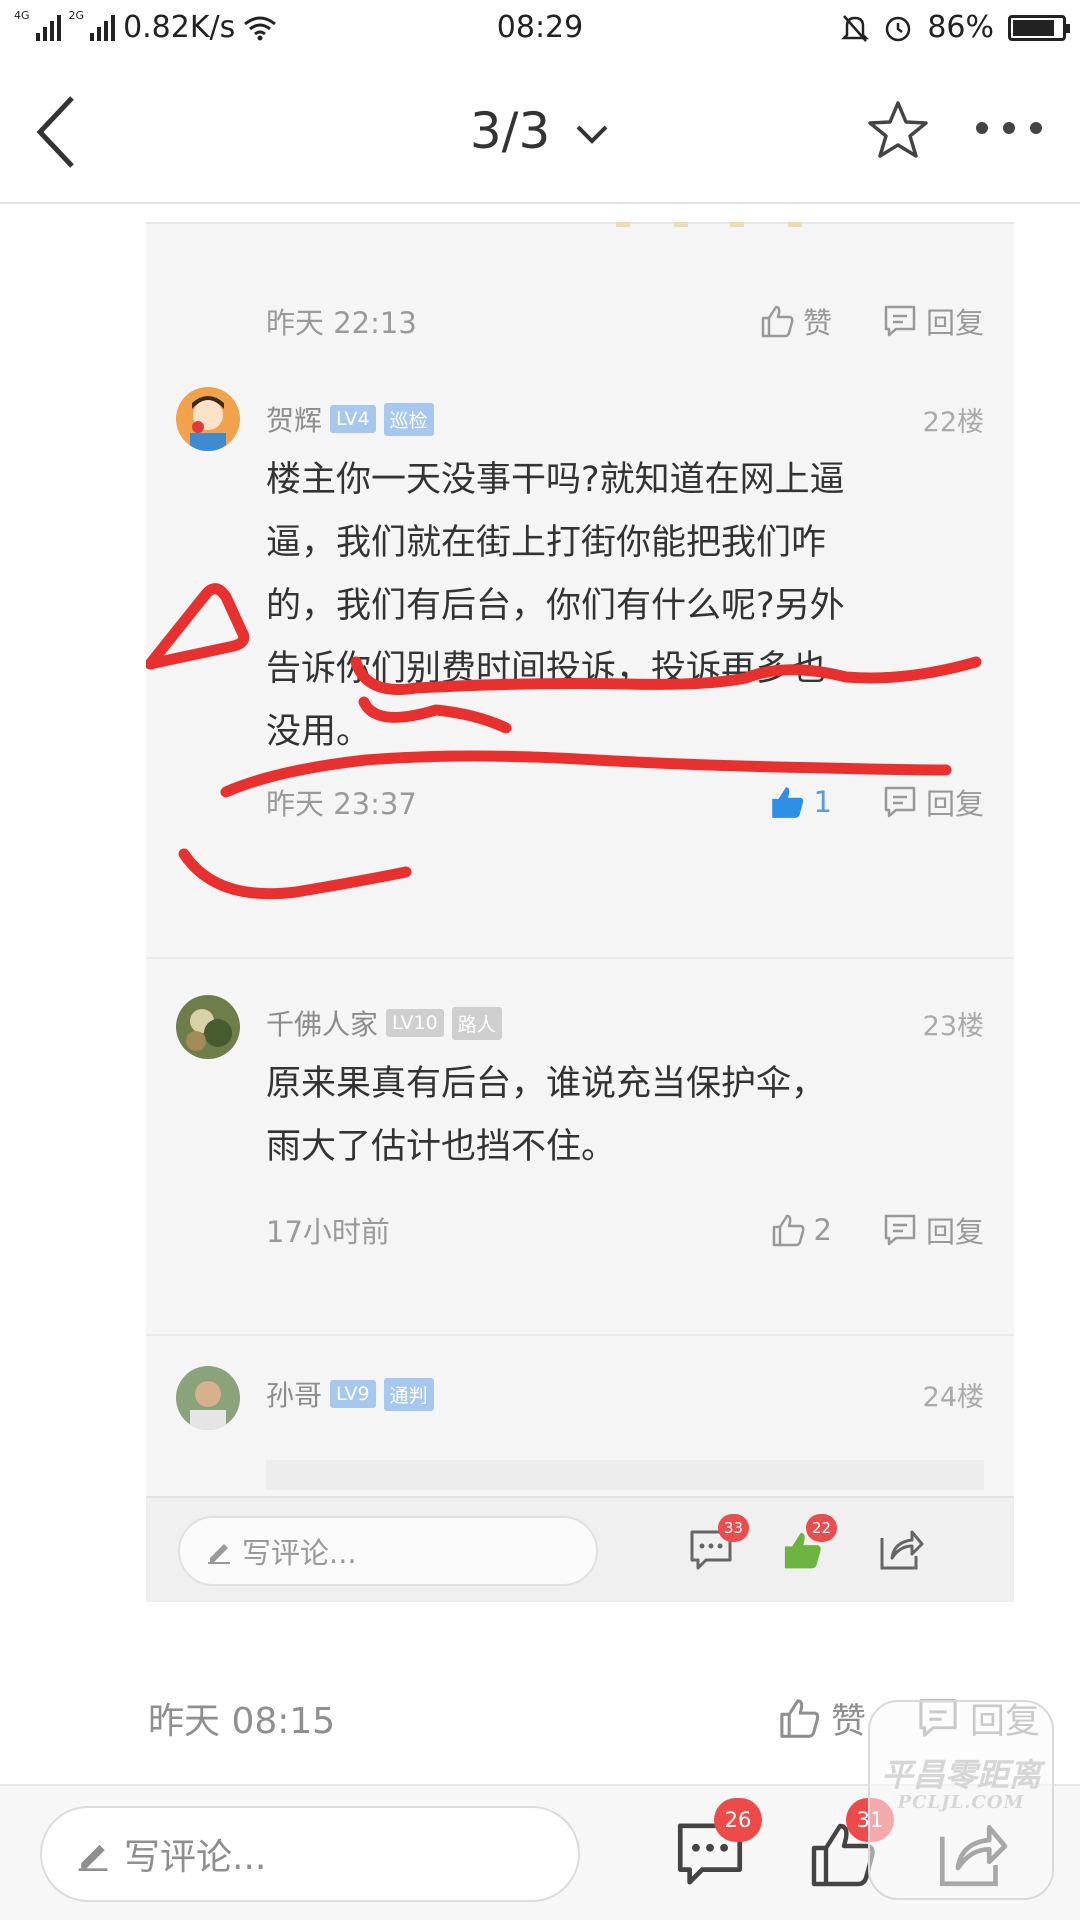  Describe the element at coordinates (540, 28) in the screenshot. I see `status-bar: 4G 2G 0.82K/s 08:29 86%` at that location.